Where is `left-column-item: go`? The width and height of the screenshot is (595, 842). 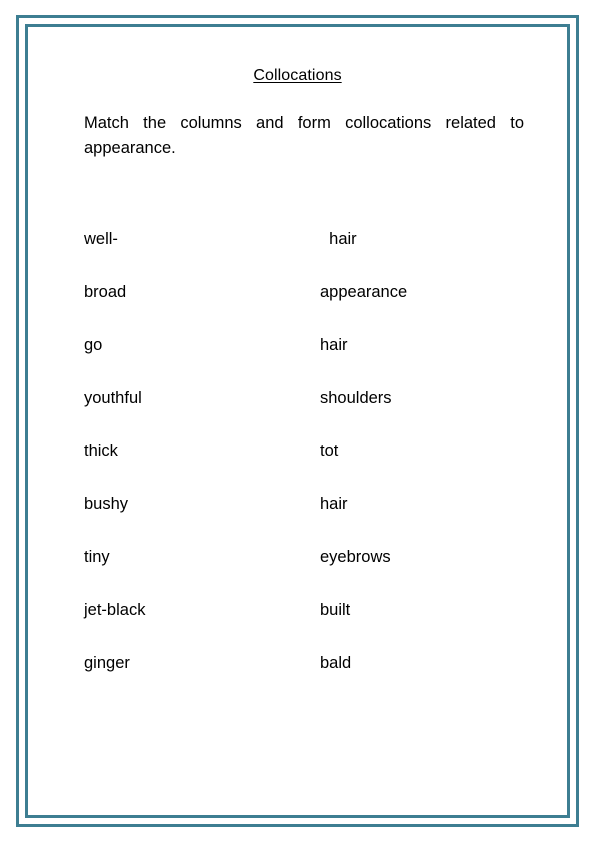 left-column-item: go is located at coordinates (93, 345).